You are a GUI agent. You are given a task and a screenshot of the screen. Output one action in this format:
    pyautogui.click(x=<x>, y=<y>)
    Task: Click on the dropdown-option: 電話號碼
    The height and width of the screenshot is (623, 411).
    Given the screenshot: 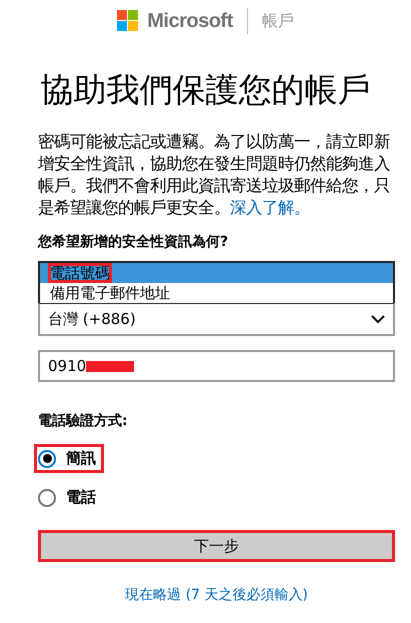 What is the action you would take?
    pyautogui.click(x=216, y=273)
    